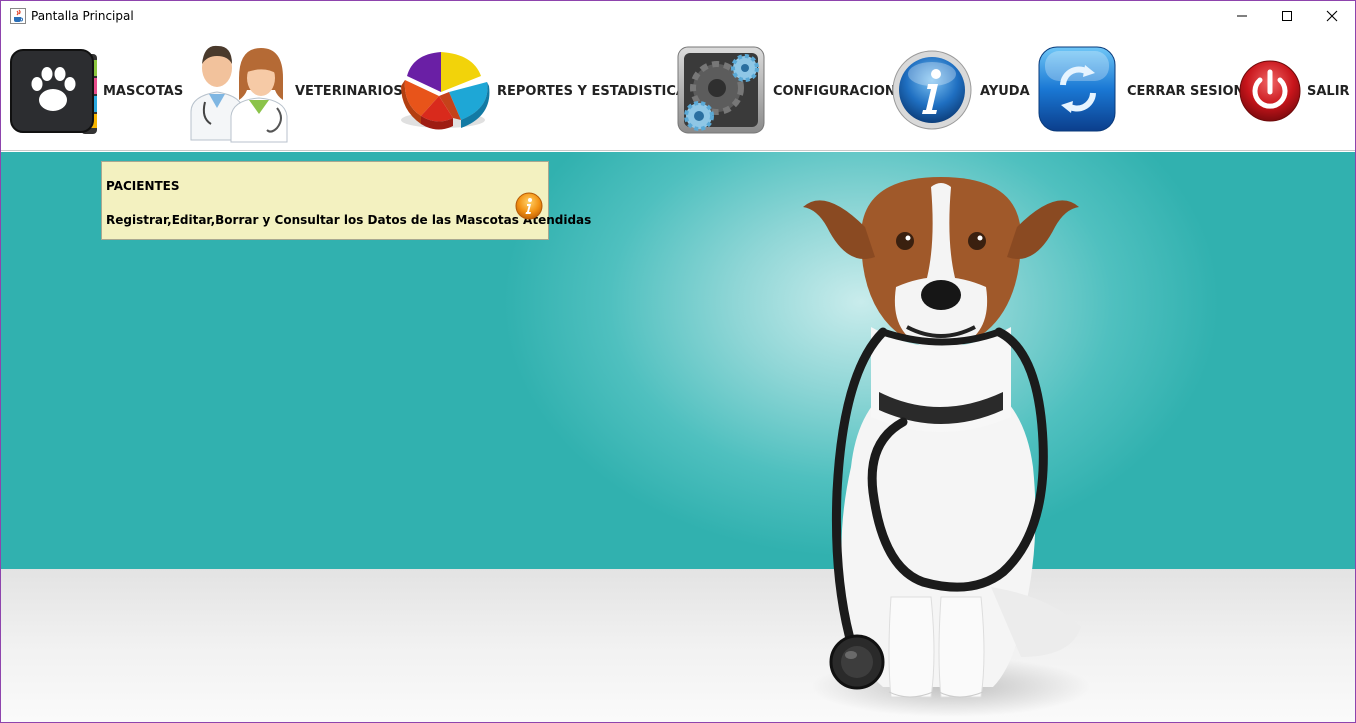 This screenshot has height=723, width=1356. Describe the element at coordinates (1077, 89) in the screenshot. I see `refresh-icon` at that location.